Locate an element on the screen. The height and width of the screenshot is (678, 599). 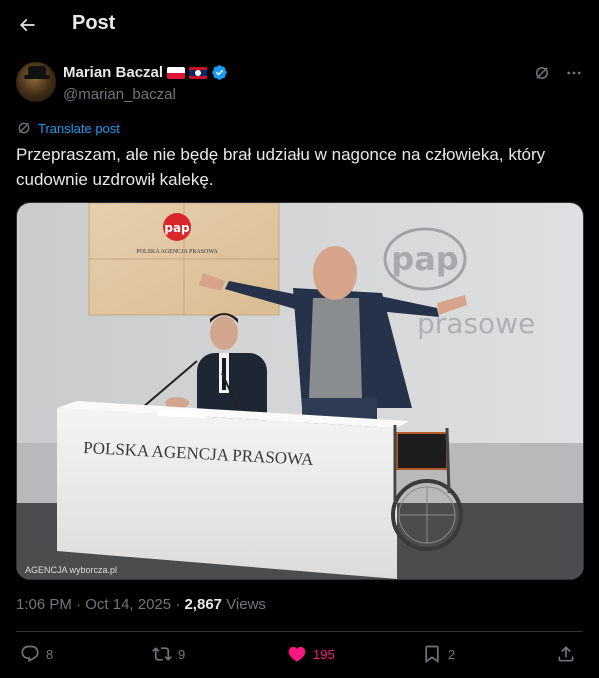
board-logo: pap is located at coordinates (177, 228).